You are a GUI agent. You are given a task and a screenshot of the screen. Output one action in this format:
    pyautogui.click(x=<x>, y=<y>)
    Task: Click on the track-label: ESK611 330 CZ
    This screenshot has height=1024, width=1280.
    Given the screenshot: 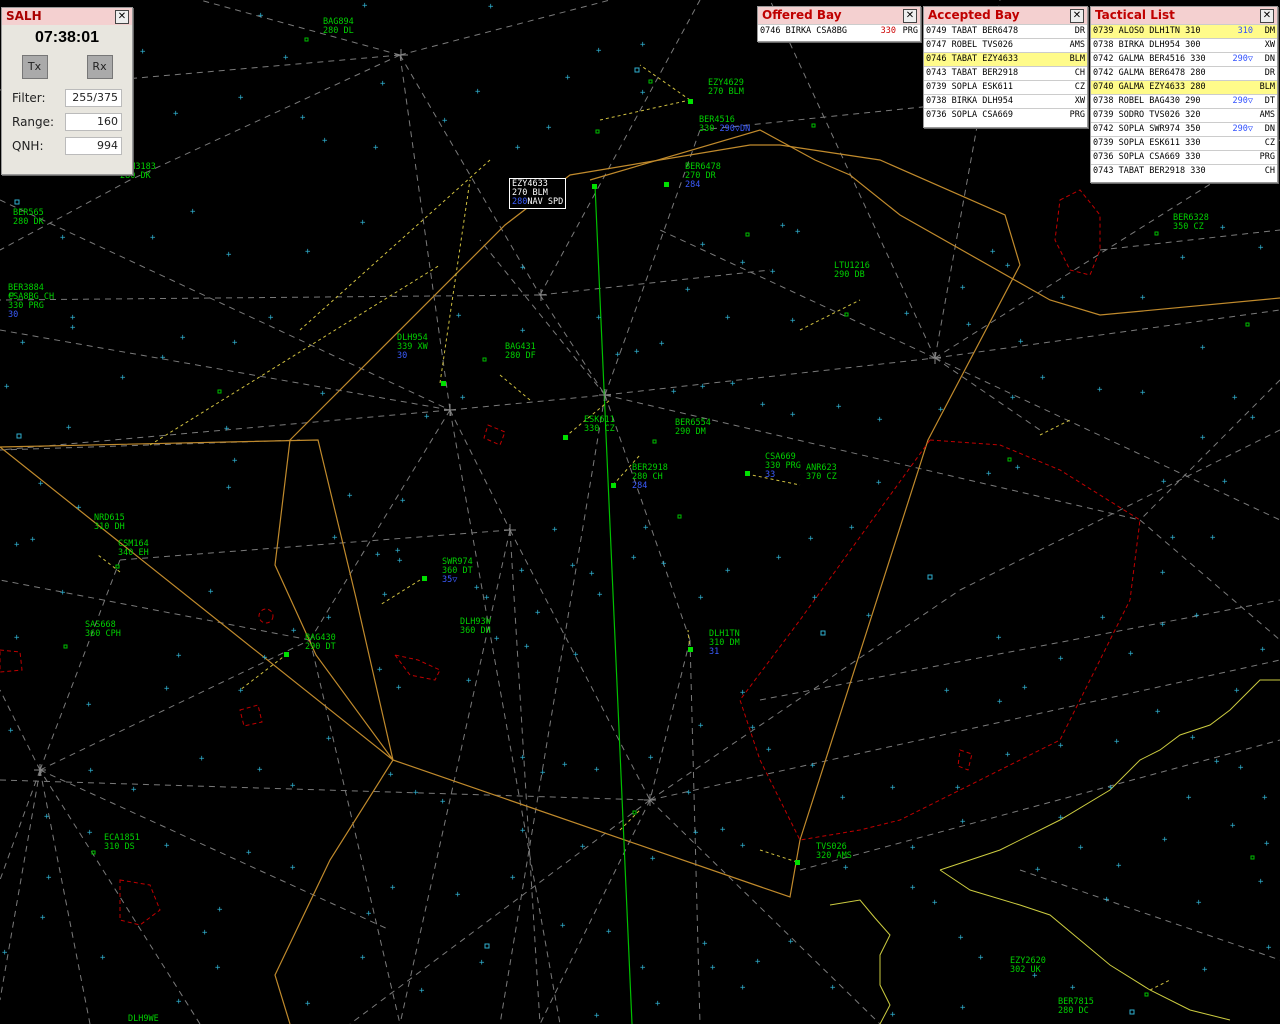 What is the action you would take?
    pyautogui.click(x=599, y=425)
    